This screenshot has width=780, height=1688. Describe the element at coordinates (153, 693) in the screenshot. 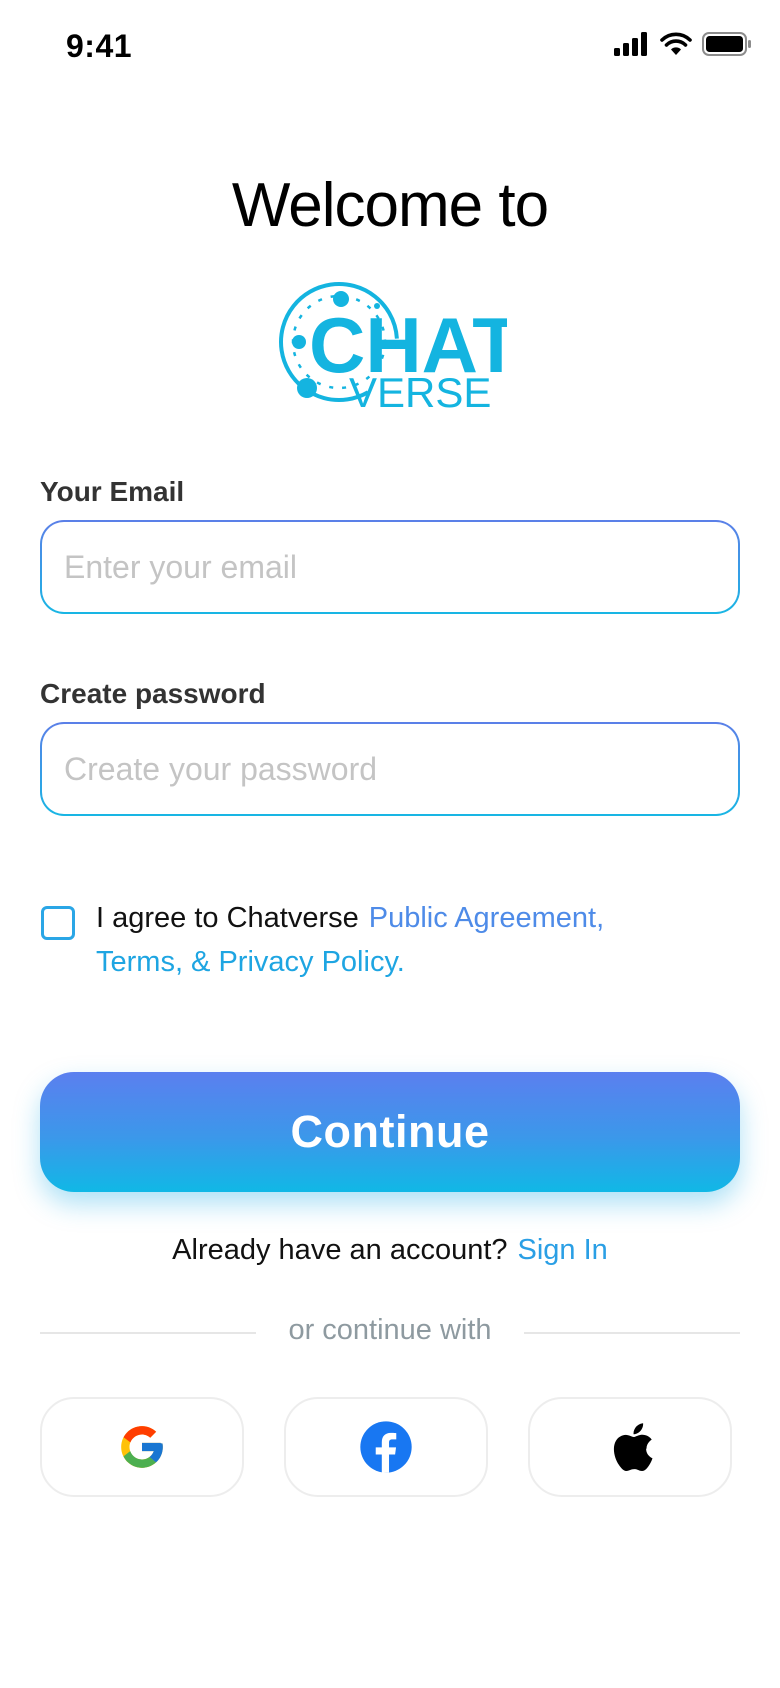

I see `password-label: Create password` at that location.